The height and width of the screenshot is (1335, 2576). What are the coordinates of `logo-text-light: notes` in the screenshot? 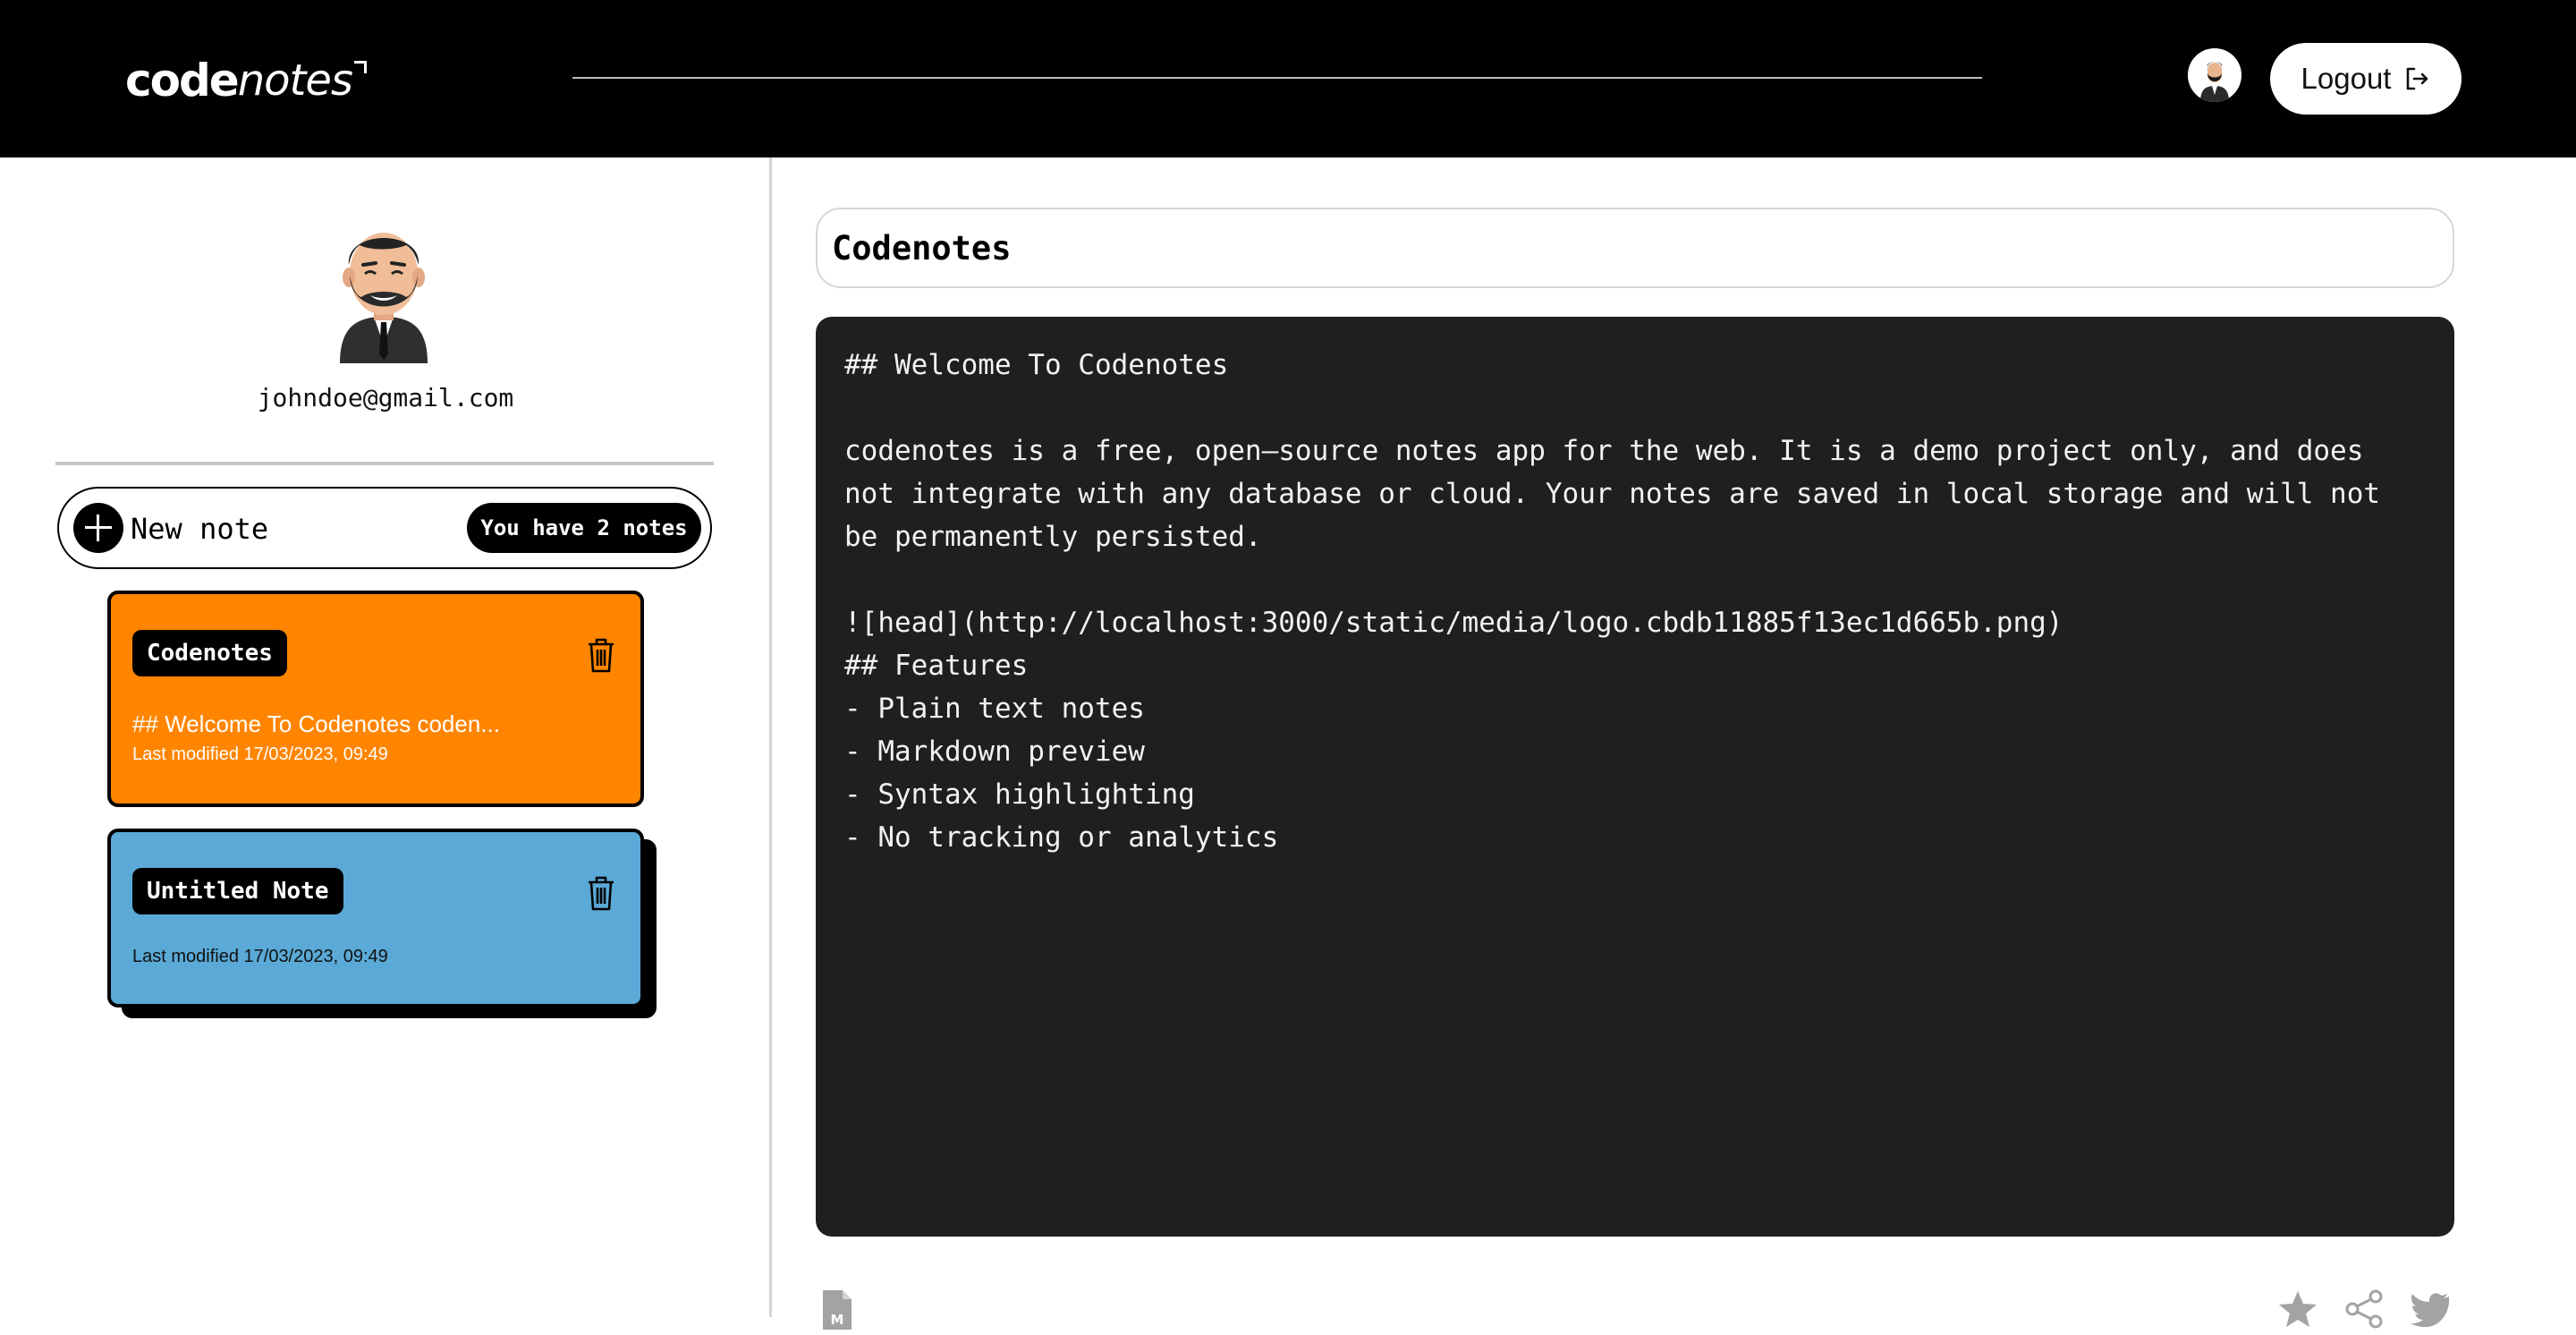 It's located at (295, 80).